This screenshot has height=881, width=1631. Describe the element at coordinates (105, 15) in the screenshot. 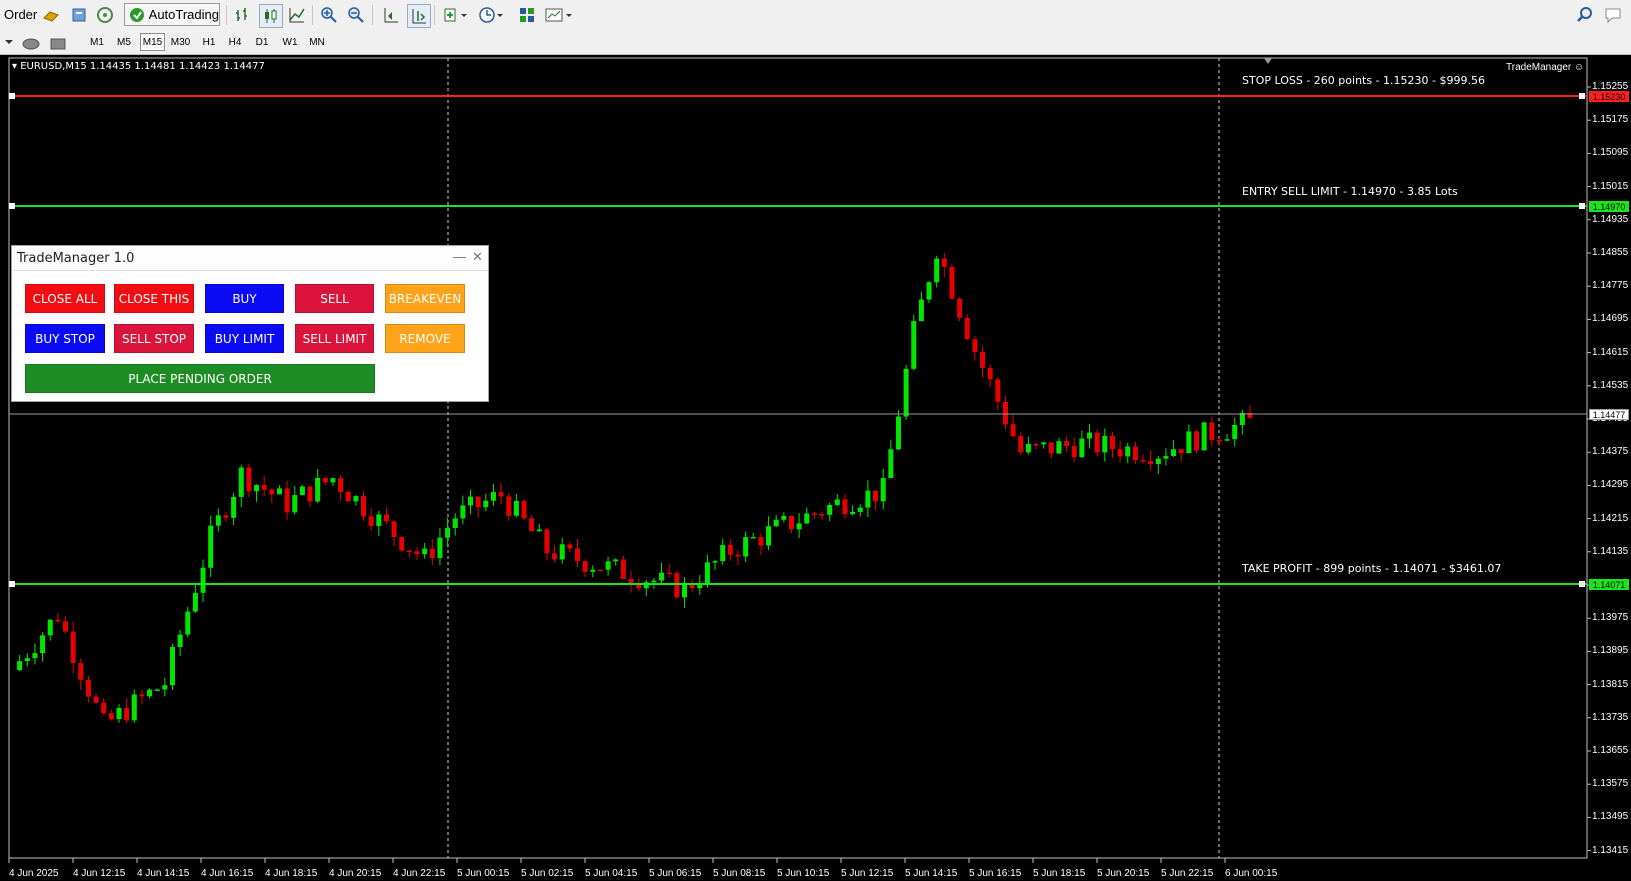

I see `signal-icon` at that location.